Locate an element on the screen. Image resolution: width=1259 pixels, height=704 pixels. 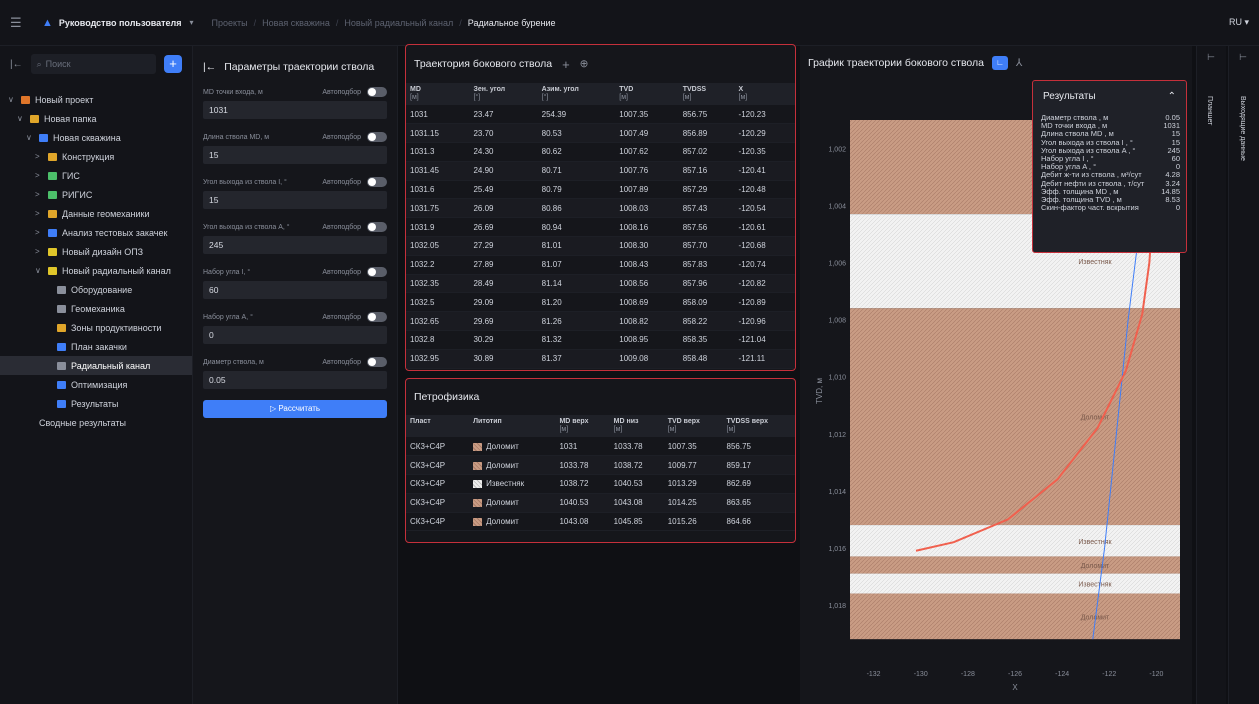
param-input: 245 is located at coordinates (295, 245).